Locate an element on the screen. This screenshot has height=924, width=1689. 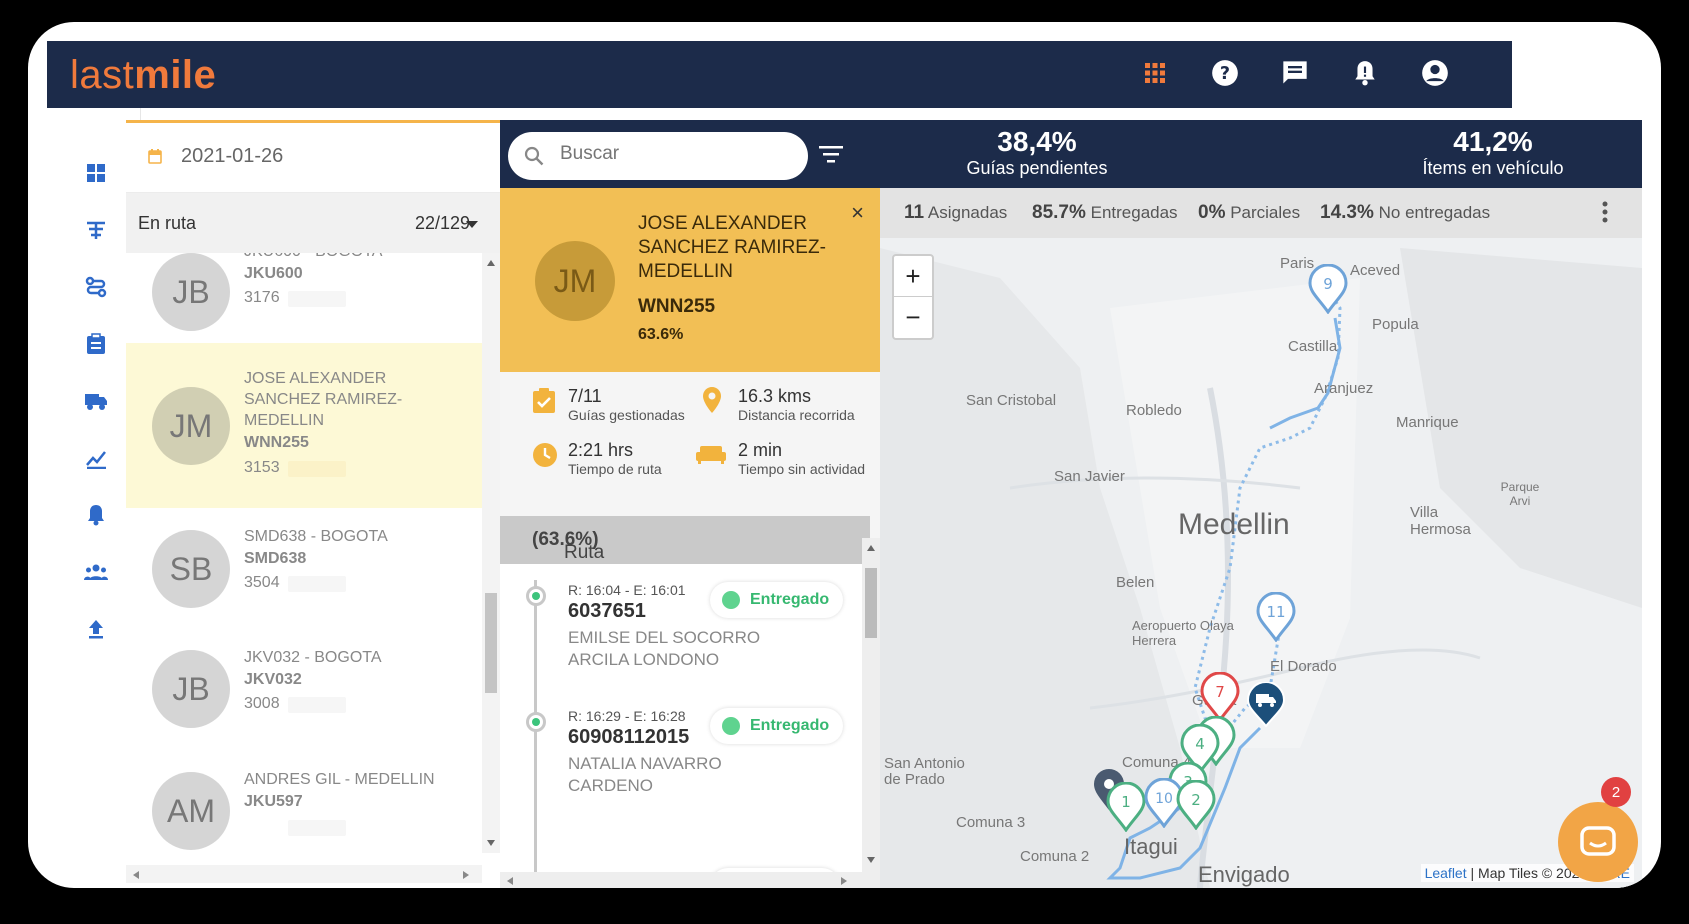
driver-name: JKU600 - BOGOTA is located at coordinates (354, 257).